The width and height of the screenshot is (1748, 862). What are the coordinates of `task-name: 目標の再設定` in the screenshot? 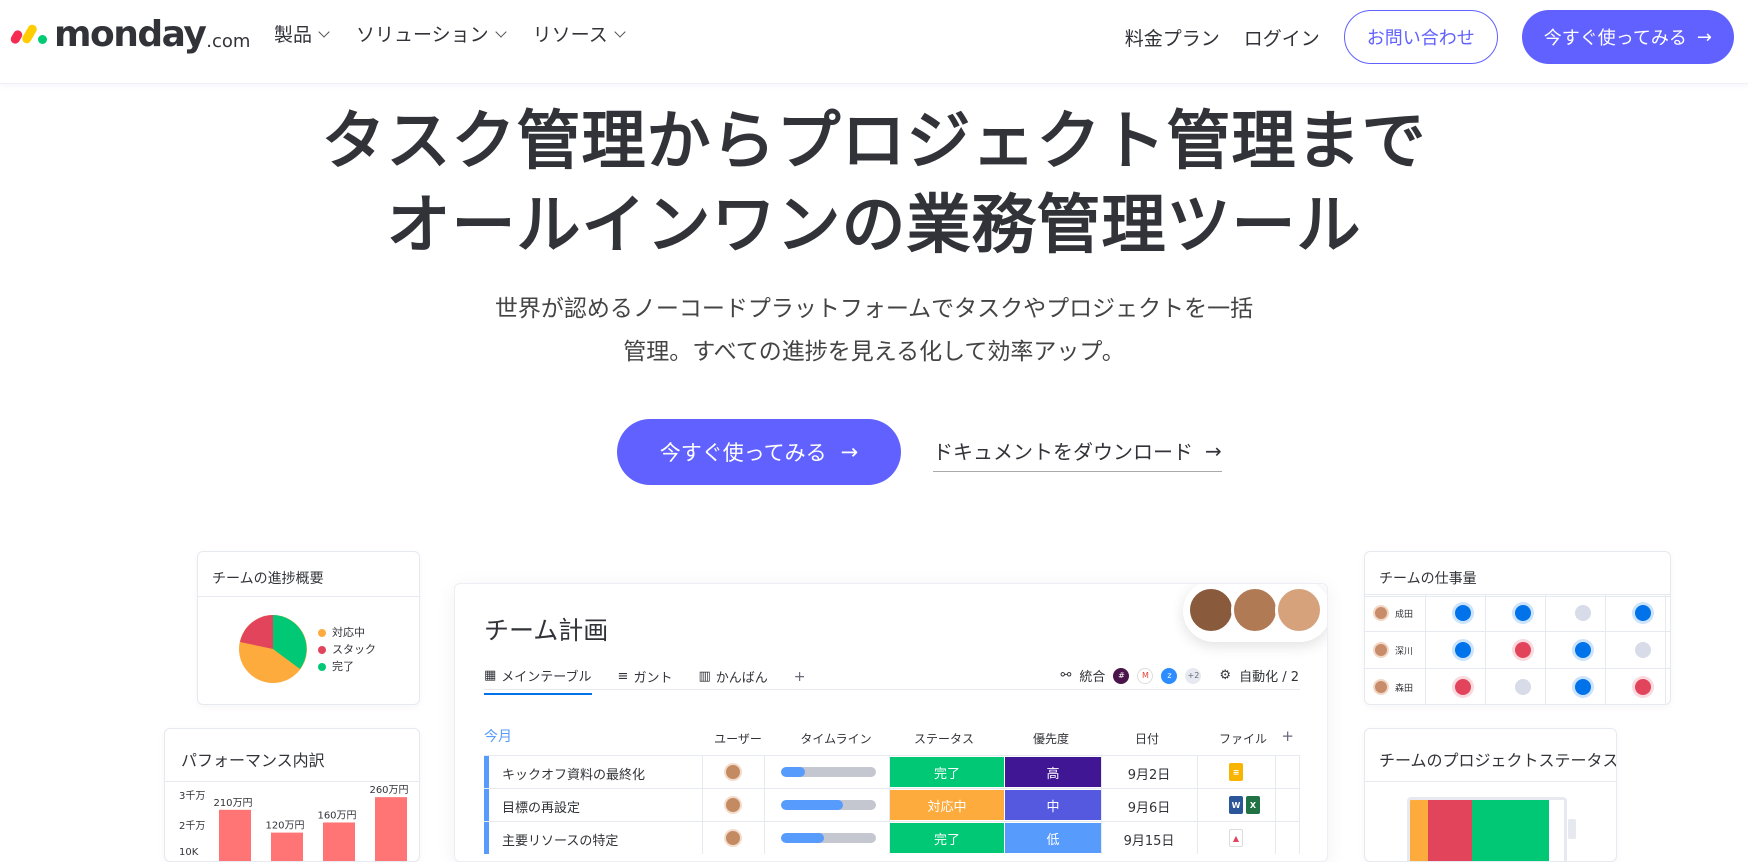 It's located at (541, 806).